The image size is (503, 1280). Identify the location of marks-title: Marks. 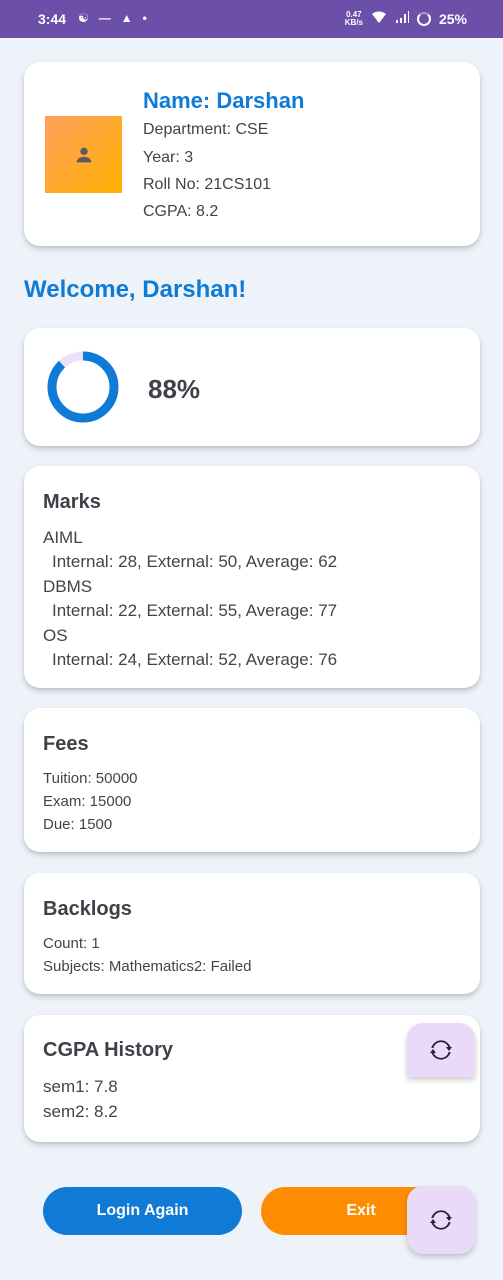
(72, 502).